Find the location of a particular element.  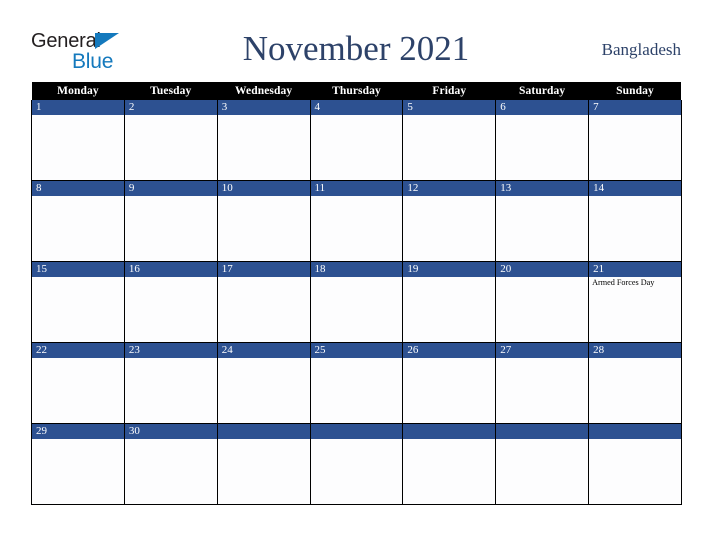

day-number: 6 is located at coordinates (542, 107).